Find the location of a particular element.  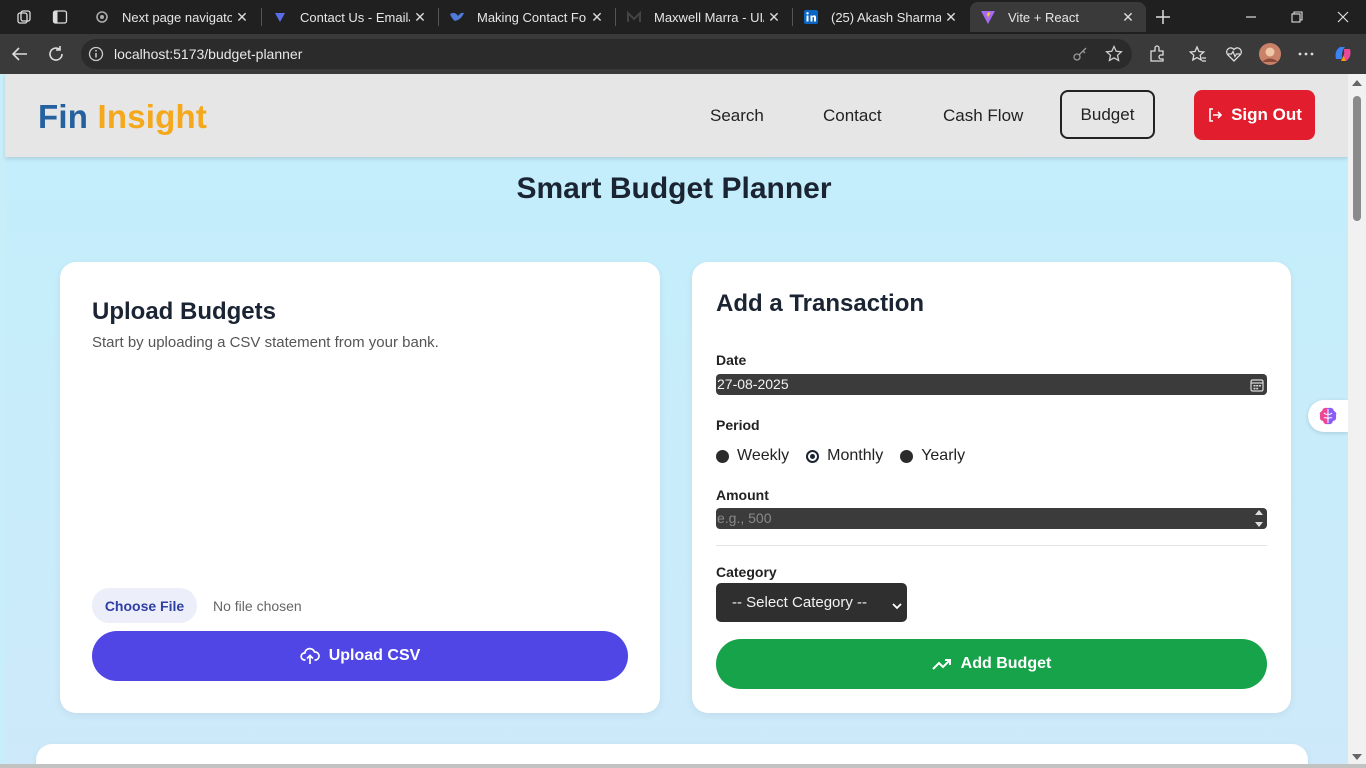

radio-monthly: Monthly is located at coordinates (844, 456).